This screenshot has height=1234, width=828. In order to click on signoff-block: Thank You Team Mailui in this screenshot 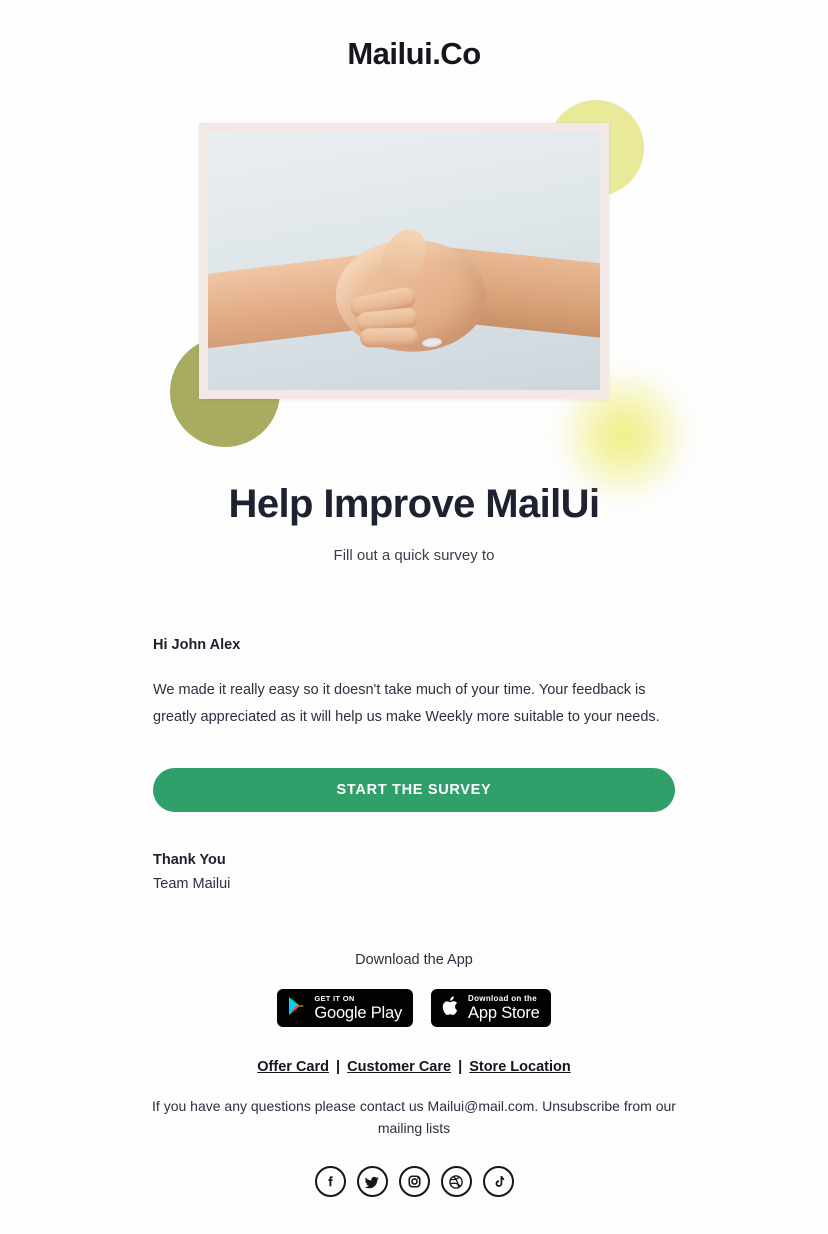, I will do `click(414, 852)`.